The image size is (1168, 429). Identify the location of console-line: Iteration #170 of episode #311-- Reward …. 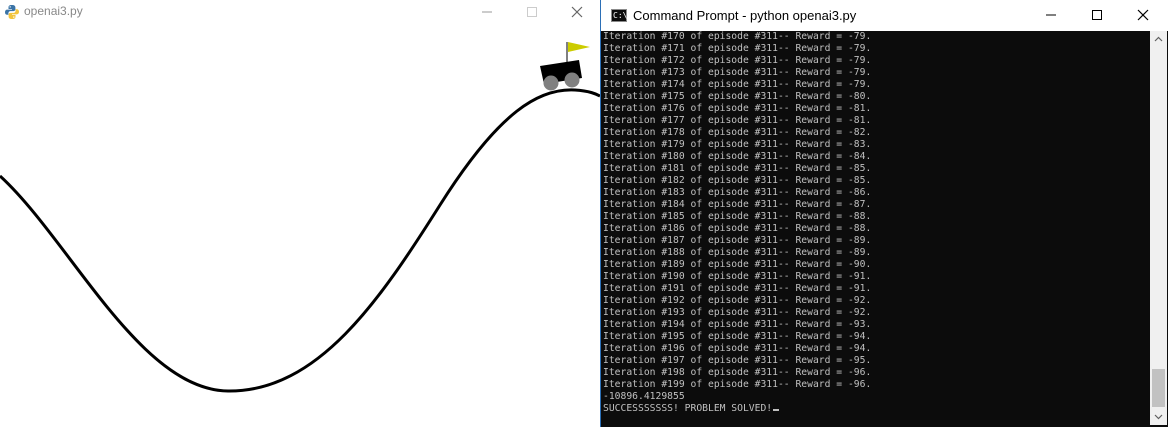
(737, 36).